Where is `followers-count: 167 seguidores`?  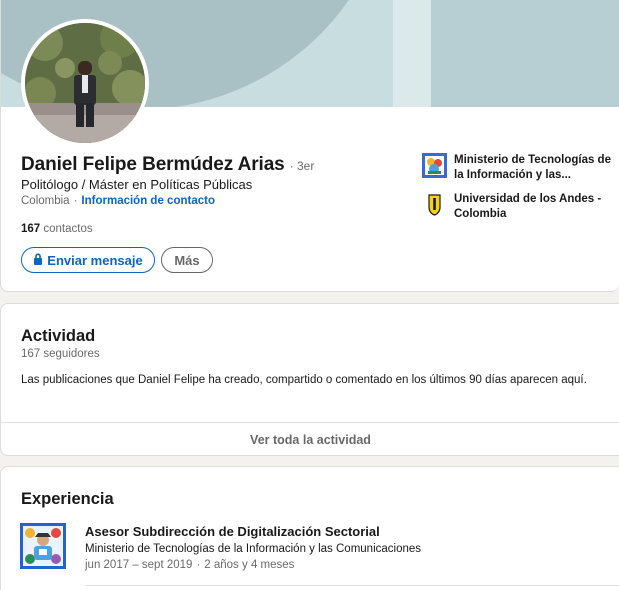 followers-count: 167 seguidores is located at coordinates (60, 354).